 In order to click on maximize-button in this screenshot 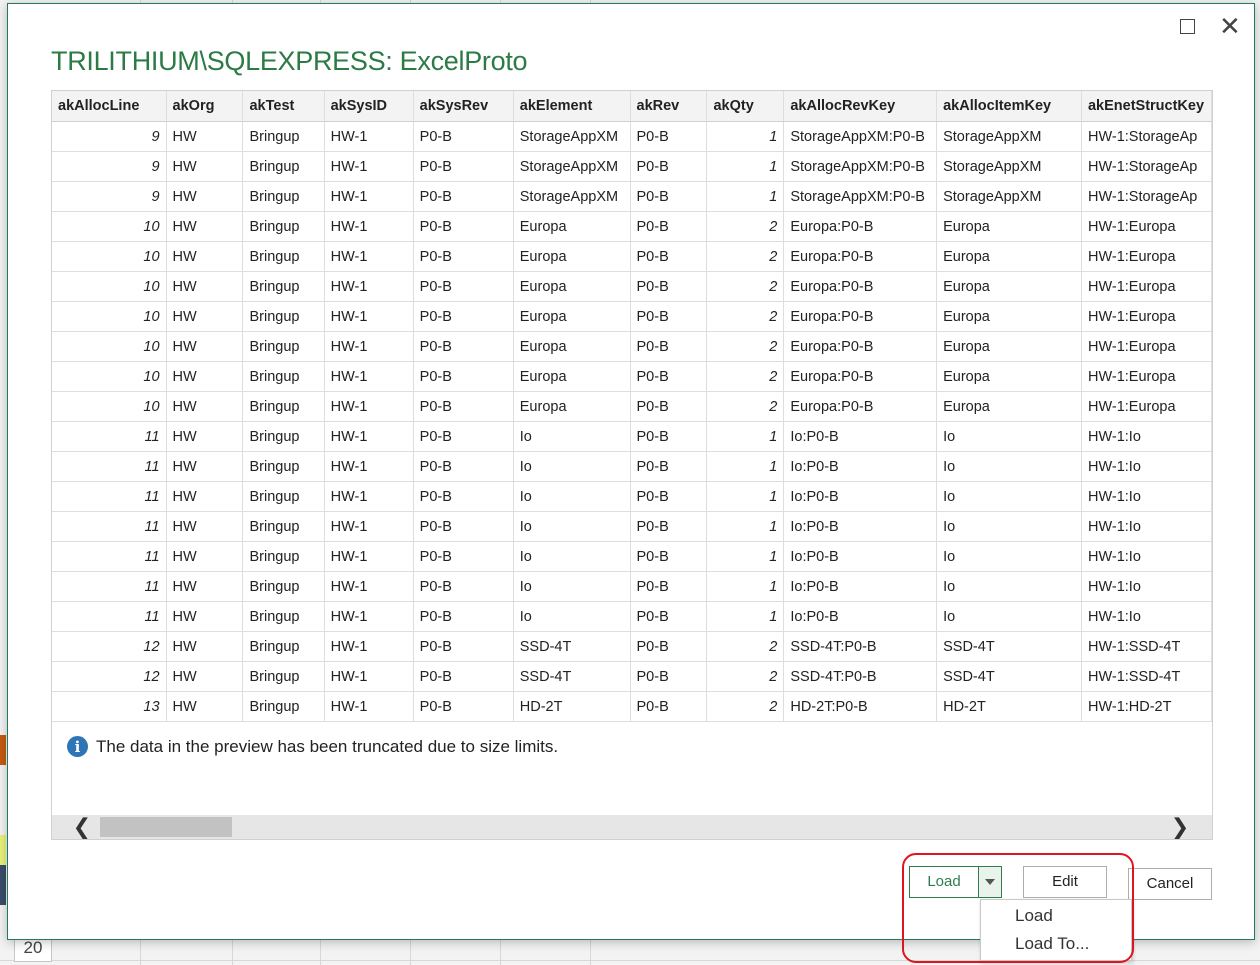, I will do `click(1186, 28)`.